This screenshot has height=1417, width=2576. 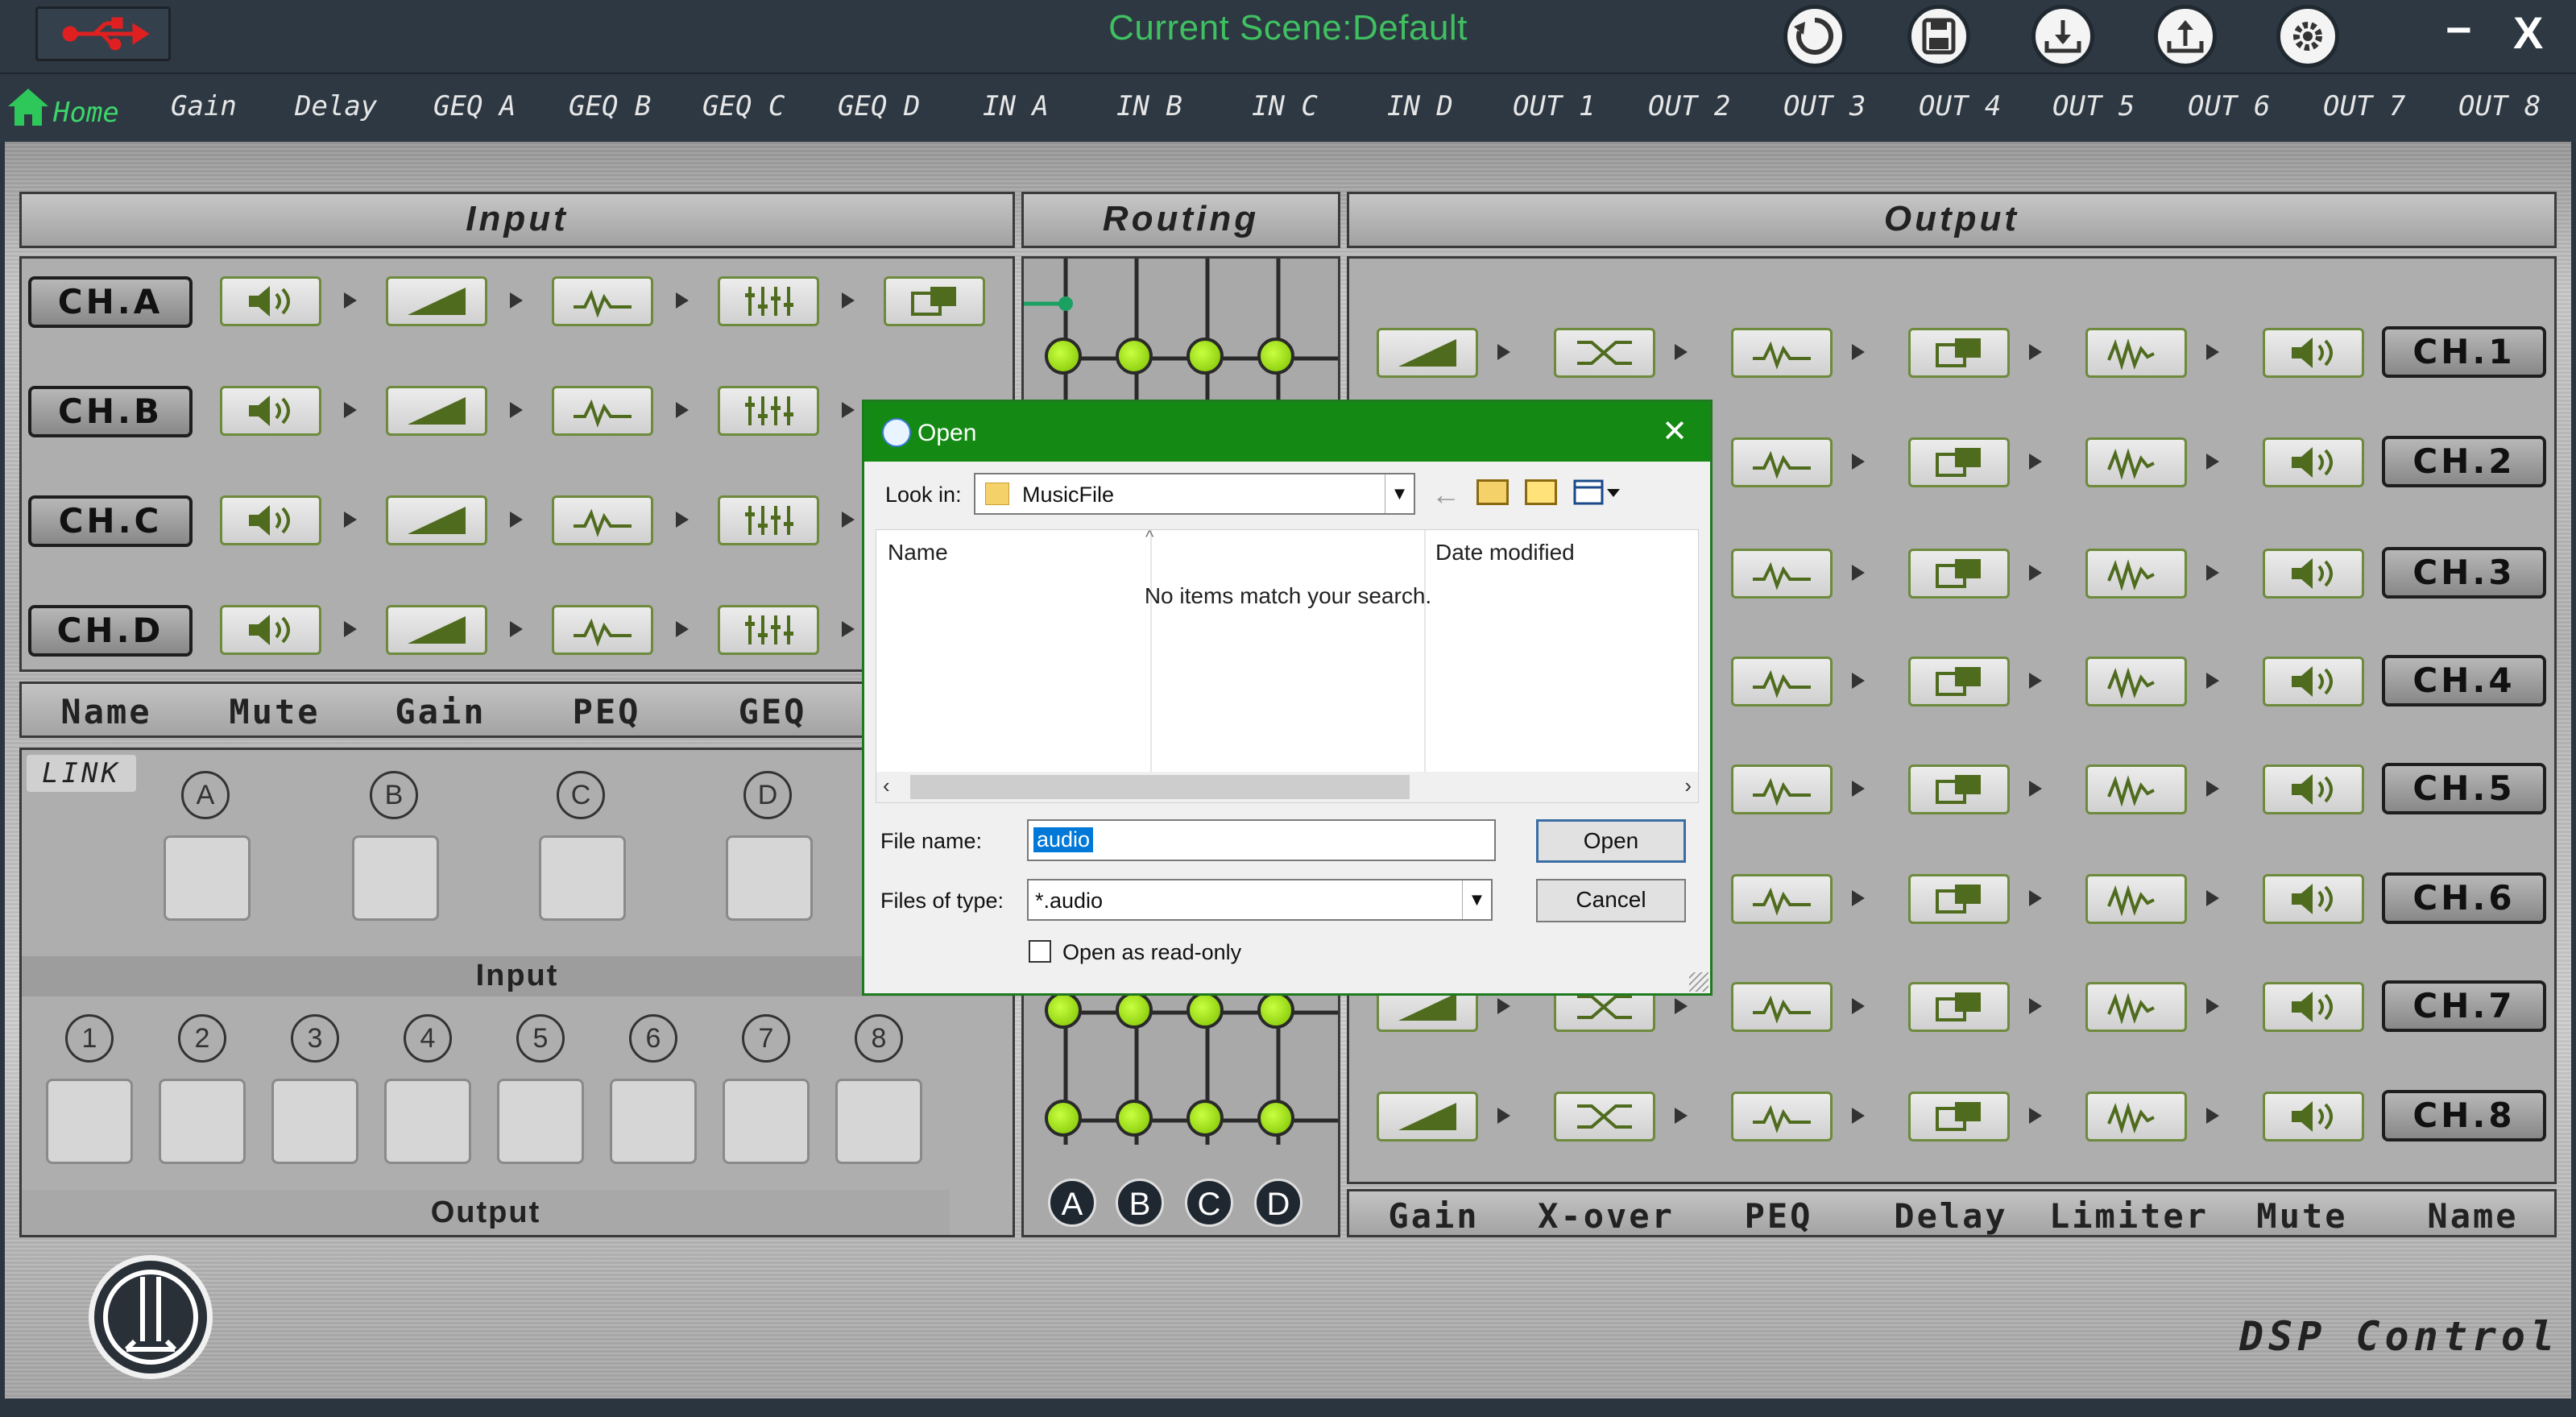 I want to click on link-output-5-toggle, so click(x=540, y=1121).